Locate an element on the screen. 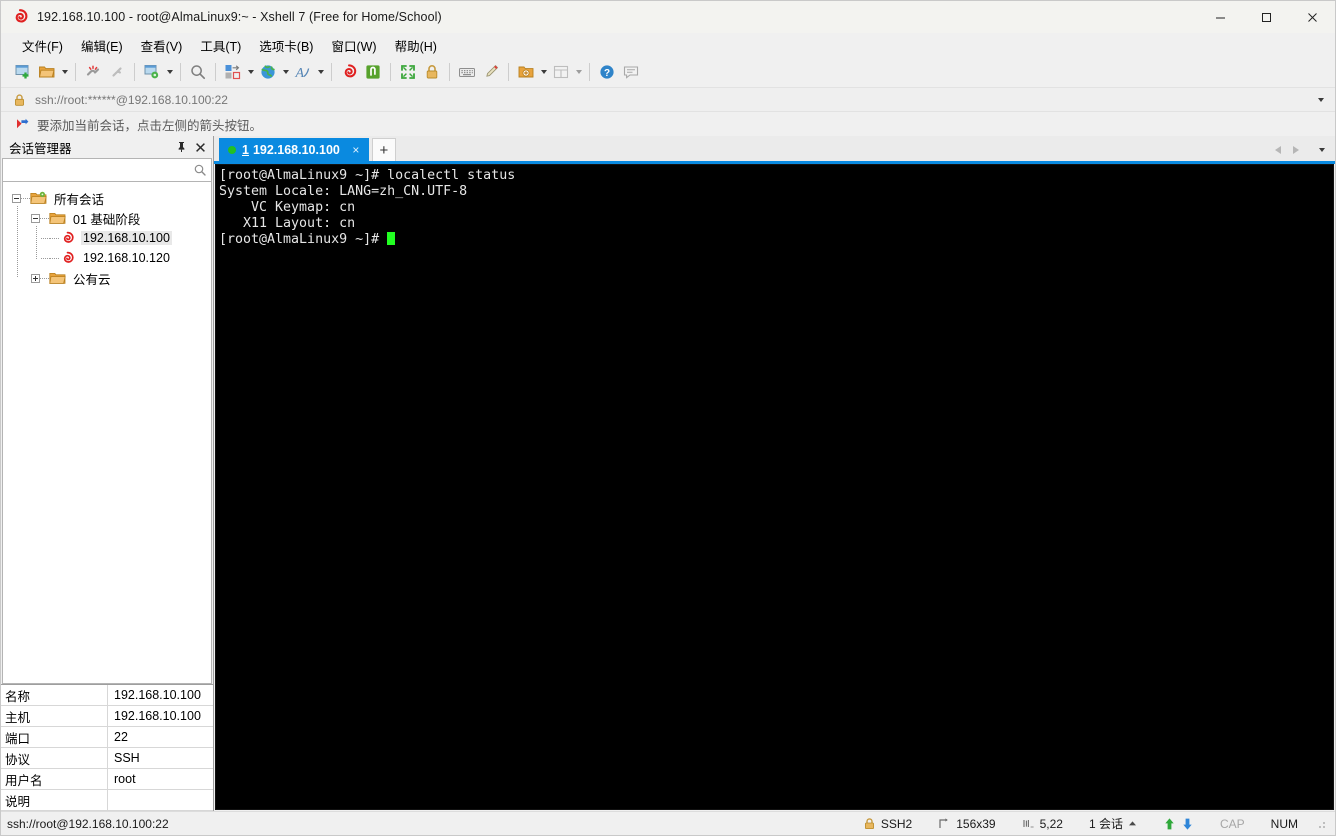 The width and height of the screenshot is (1336, 836). xftp-icon is located at coordinates (373, 72).